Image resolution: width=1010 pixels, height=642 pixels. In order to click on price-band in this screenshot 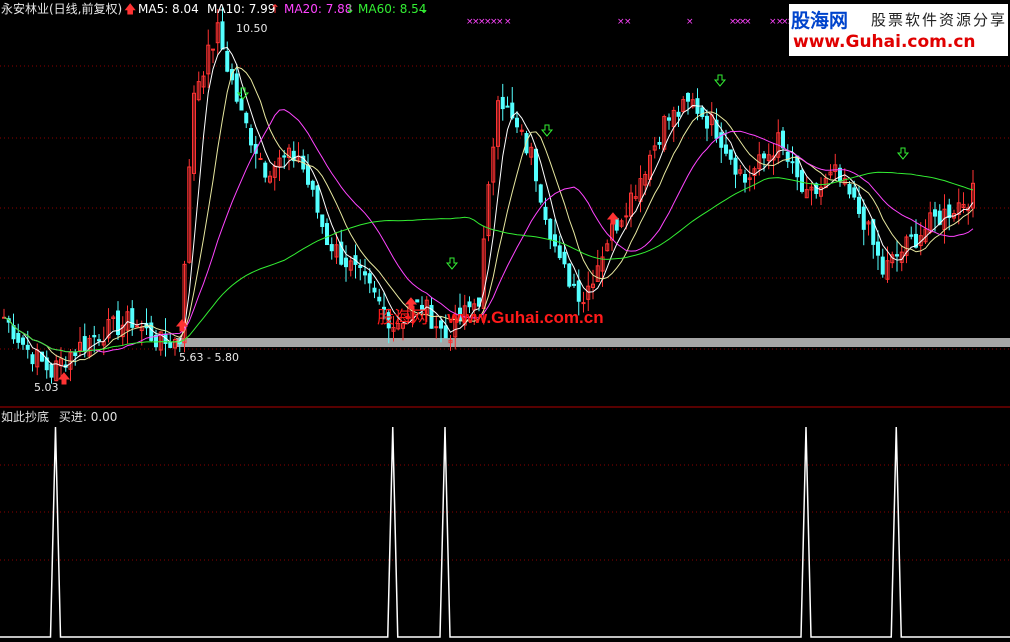, I will do `click(593, 342)`.